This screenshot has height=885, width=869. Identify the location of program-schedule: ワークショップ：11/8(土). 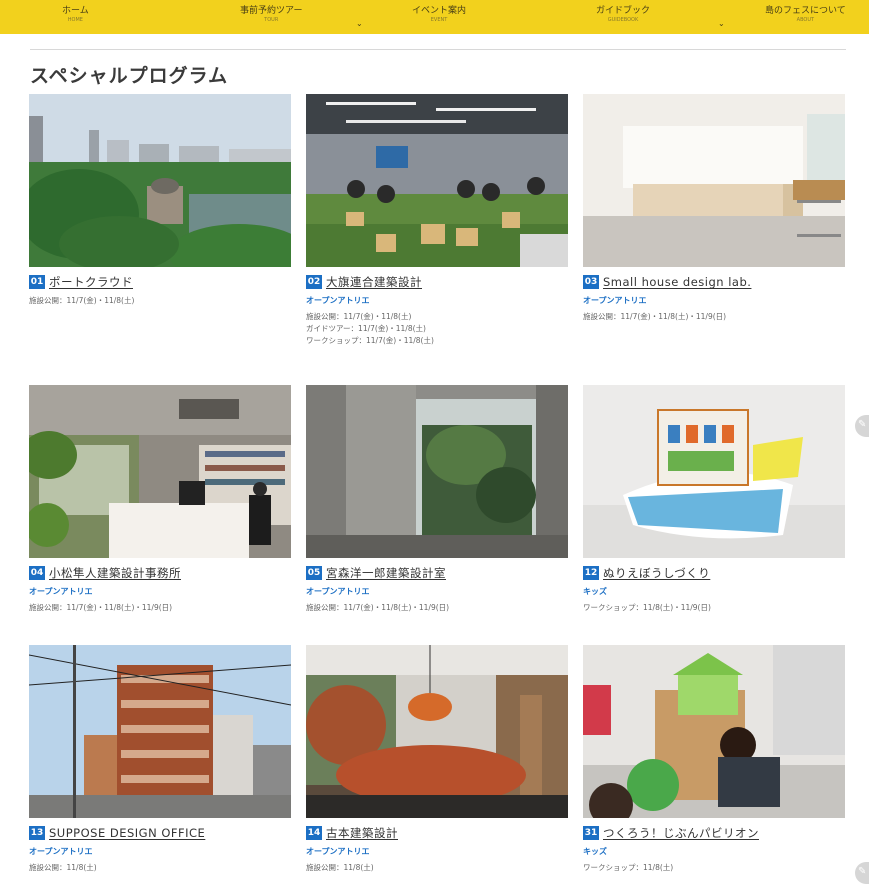
(714, 868).